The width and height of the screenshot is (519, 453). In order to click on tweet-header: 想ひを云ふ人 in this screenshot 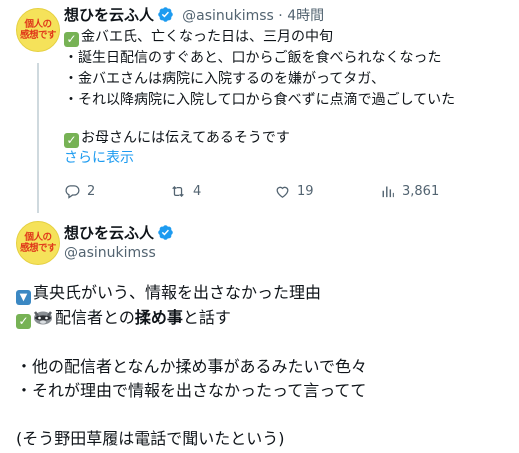, I will do `click(119, 233)`.